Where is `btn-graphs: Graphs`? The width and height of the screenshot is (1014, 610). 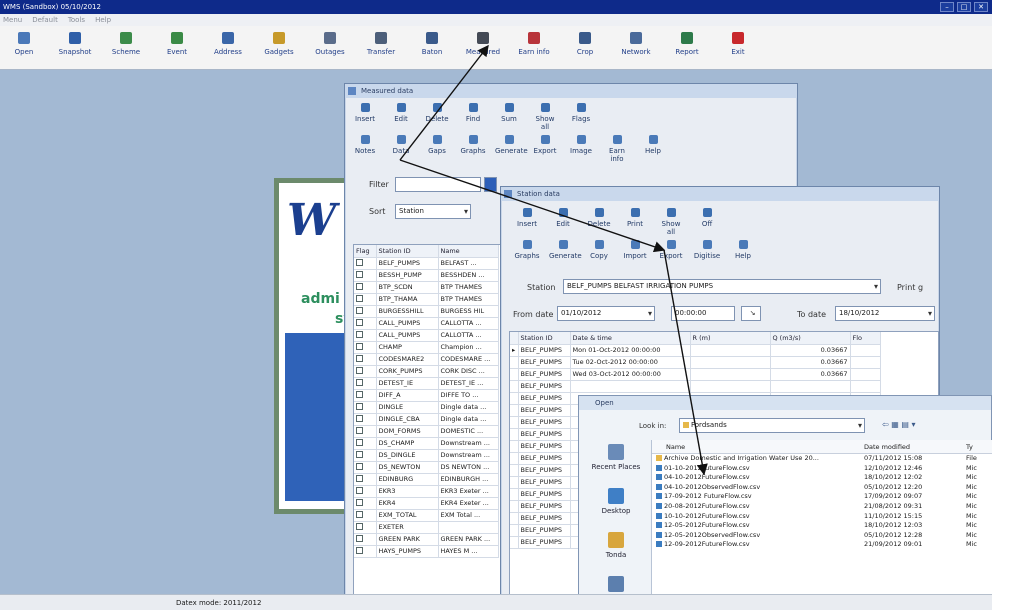 btn-graphs: Graphs is located at coordinates (527, 250).